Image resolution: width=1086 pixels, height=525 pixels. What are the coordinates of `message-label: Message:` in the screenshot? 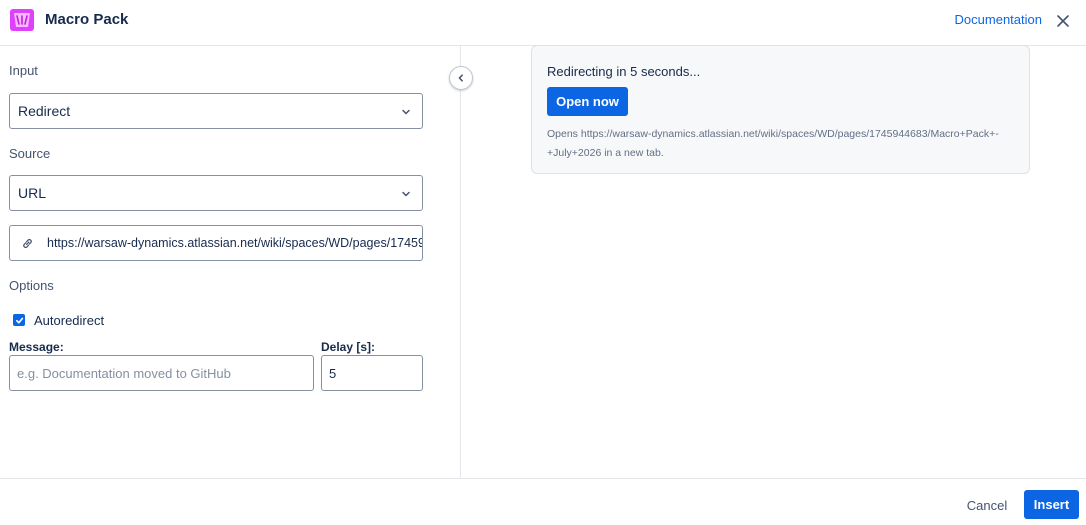 It's located at (36, 347).